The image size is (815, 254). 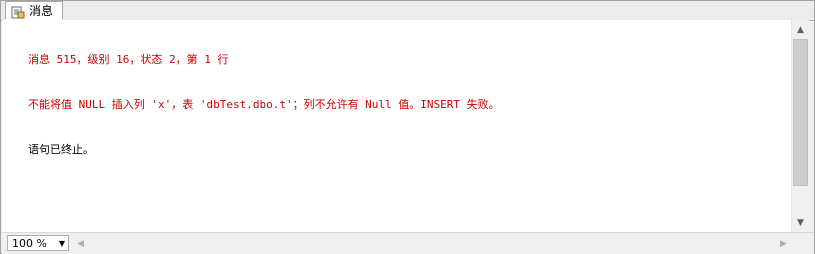 What do you see at coordinates (800, 29) in the screenshot?
I see `scroll-up-icon: ▲` at bounding box center [800, 29].